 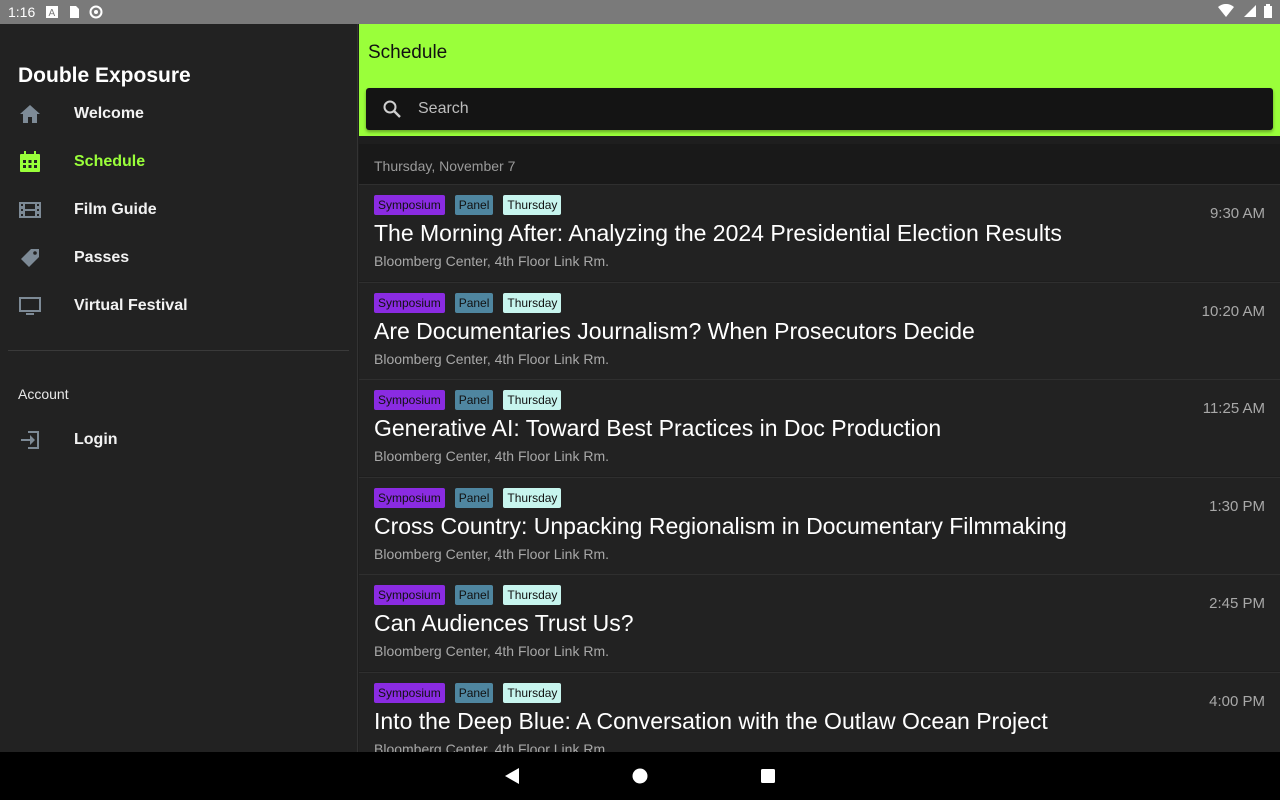 What do you see at coordinates (1237, 213) in the screenshot?
I see `event-time: 9:30 AM` at bounding box center [1237, 213].